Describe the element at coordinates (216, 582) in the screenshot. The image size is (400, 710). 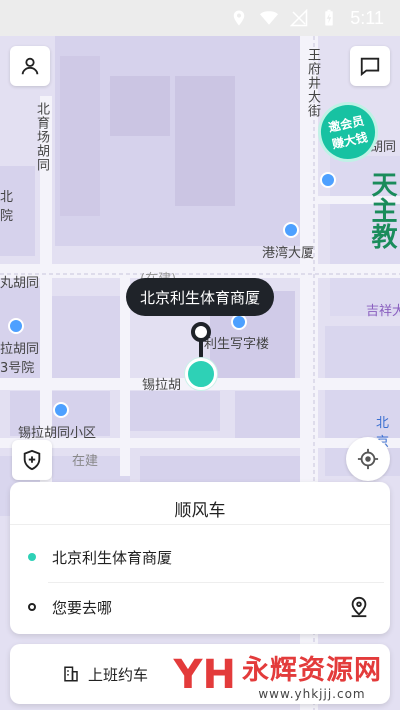
I see `row-separator` at that location.